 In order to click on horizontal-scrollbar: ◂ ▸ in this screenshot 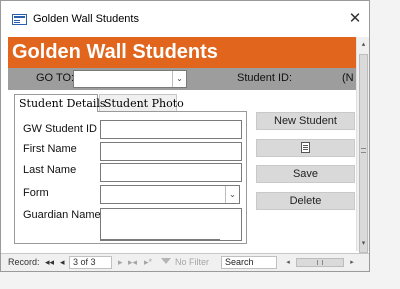, I will do `click(320, 262)`.